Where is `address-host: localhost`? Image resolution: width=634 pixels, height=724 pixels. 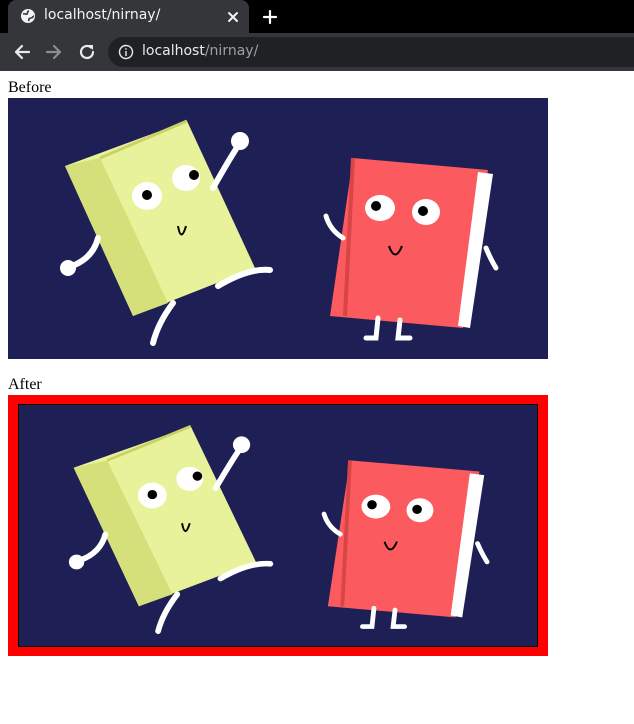
address-host: localhost is located at coordinates (173, 51).